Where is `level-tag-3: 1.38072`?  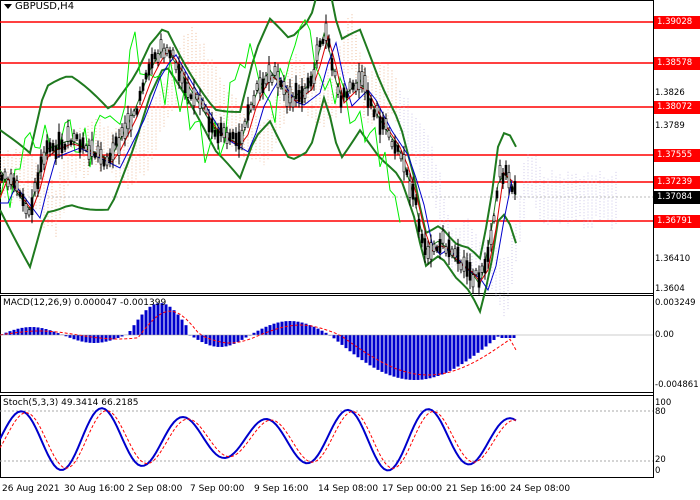
level-tag-3: 1.38072 is located at coordinates (677, 107).